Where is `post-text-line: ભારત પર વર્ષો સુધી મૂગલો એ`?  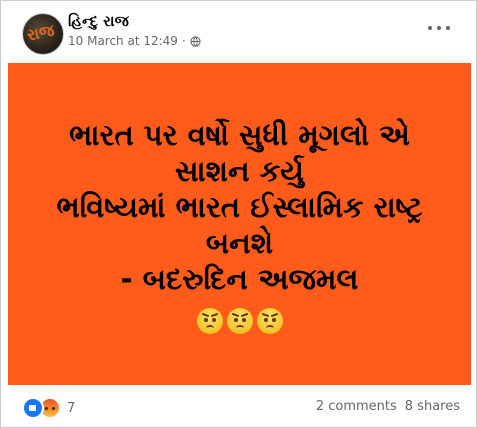
post-text-line: ભારત પર વર્ષો સુધી મૂગલો એ is located at coordinates (239, 135).